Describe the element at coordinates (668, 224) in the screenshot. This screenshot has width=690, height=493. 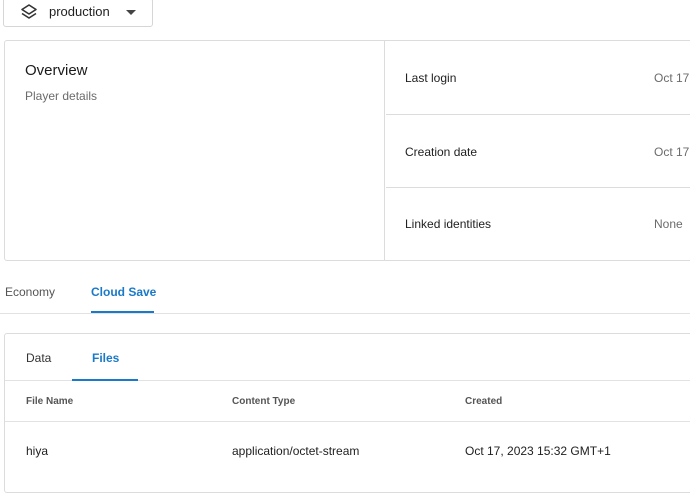
I see `detail-value: None` at that location.